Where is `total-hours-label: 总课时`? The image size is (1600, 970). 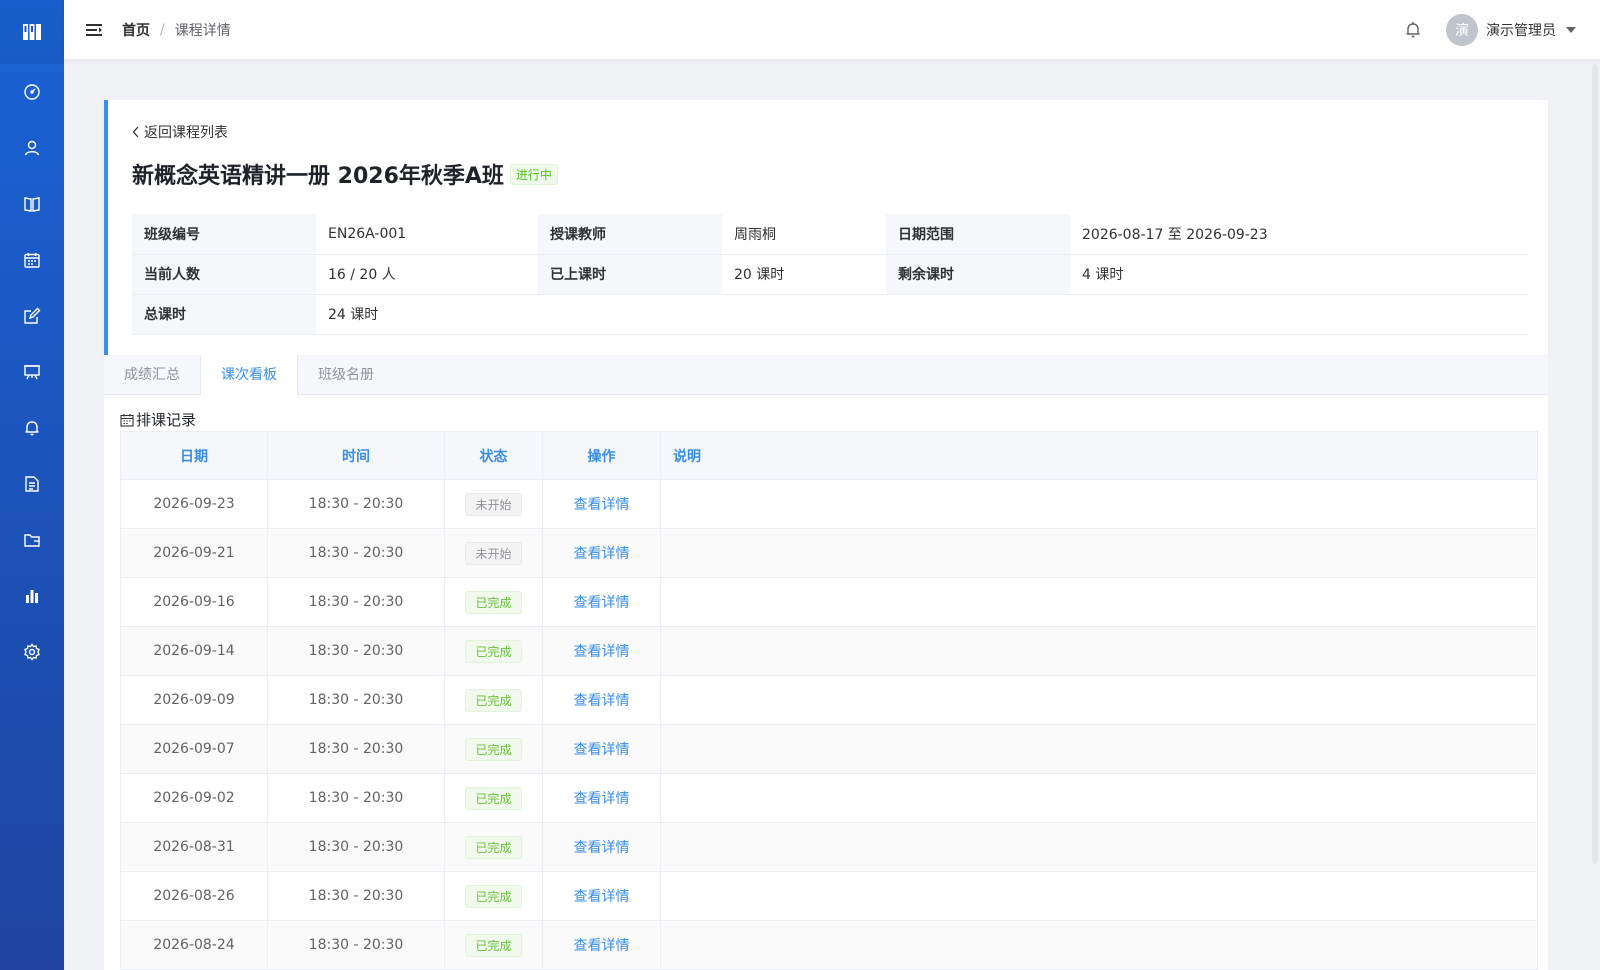
total-hours-label: 总课时 is located at coordinates (224, 314).